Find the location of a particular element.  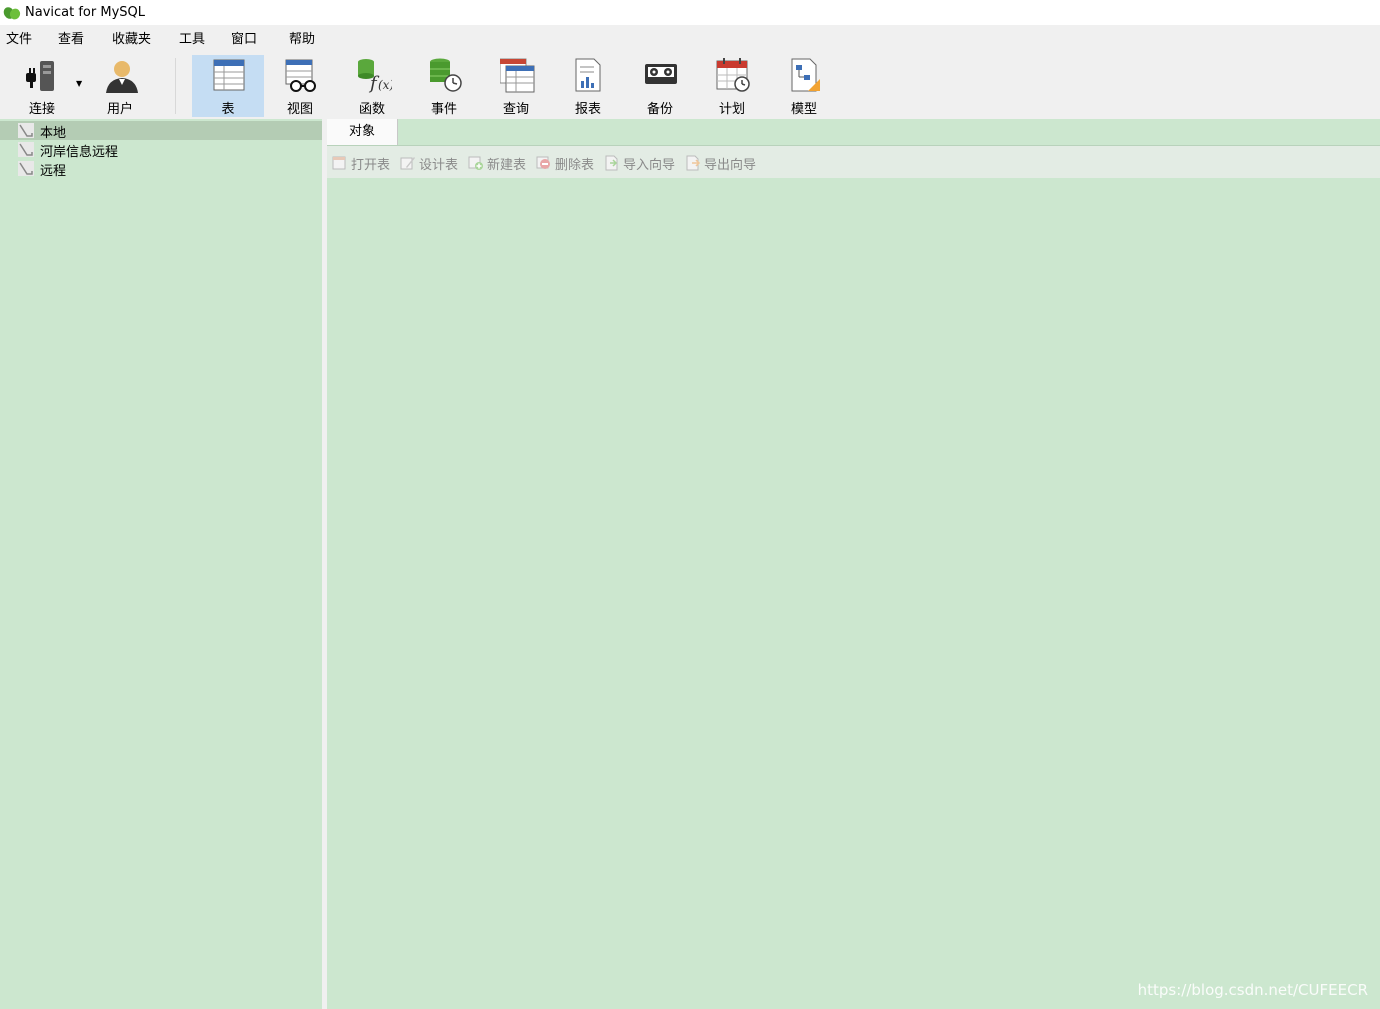

event-clock-icon is located at coordinates (446, 75).